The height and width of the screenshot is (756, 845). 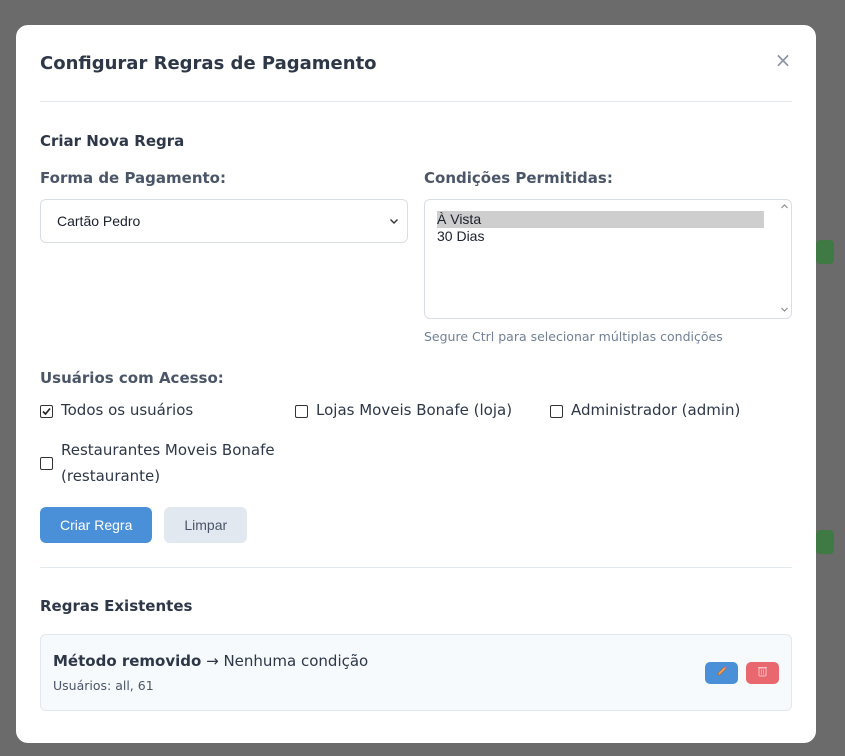 I want to click on rule-method: Método removido, so click(x=127, y=661).